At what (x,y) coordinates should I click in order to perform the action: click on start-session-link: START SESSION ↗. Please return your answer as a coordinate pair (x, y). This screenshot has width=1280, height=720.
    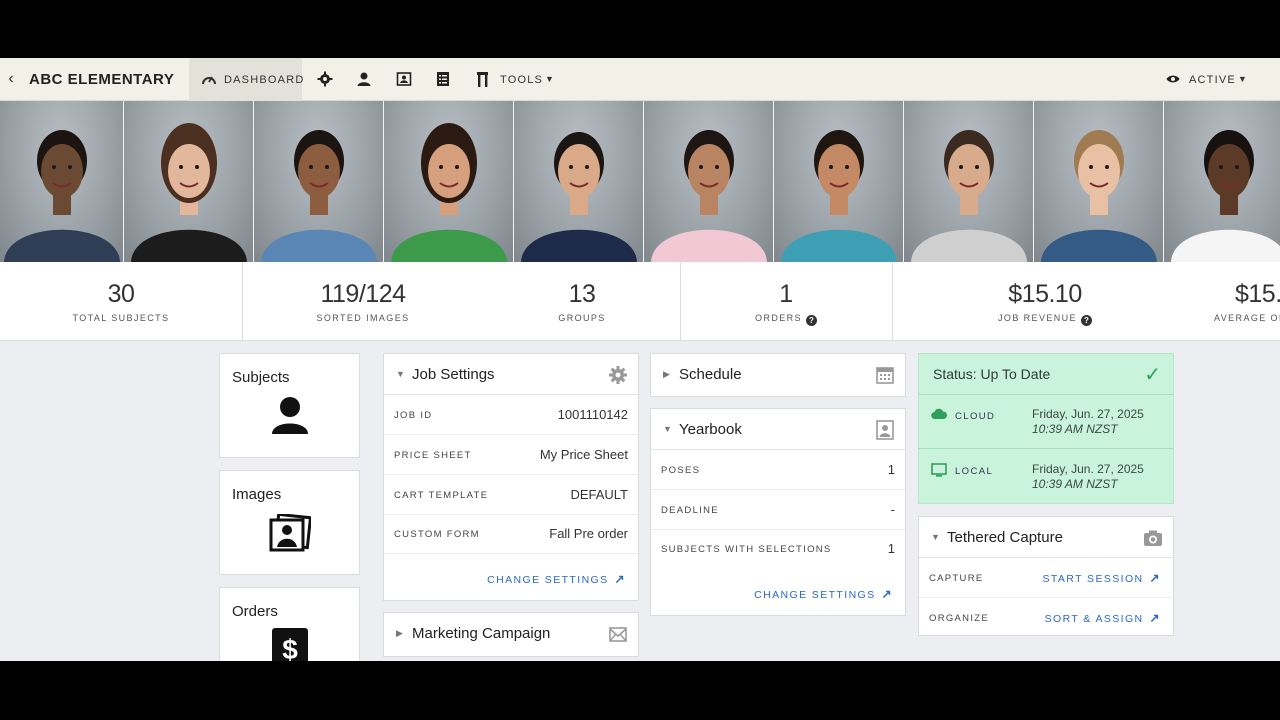
    Looking at the image, I should click on (1101, 578).